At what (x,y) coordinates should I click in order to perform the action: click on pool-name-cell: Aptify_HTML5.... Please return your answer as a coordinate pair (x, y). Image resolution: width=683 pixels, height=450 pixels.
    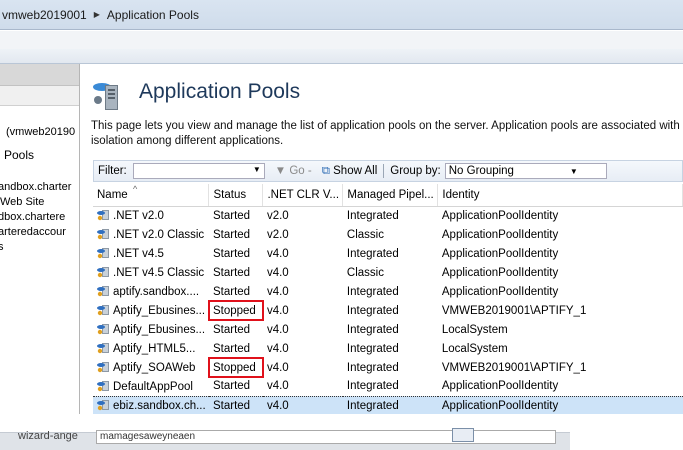
    Looking at the image, I should click on (151, 348).